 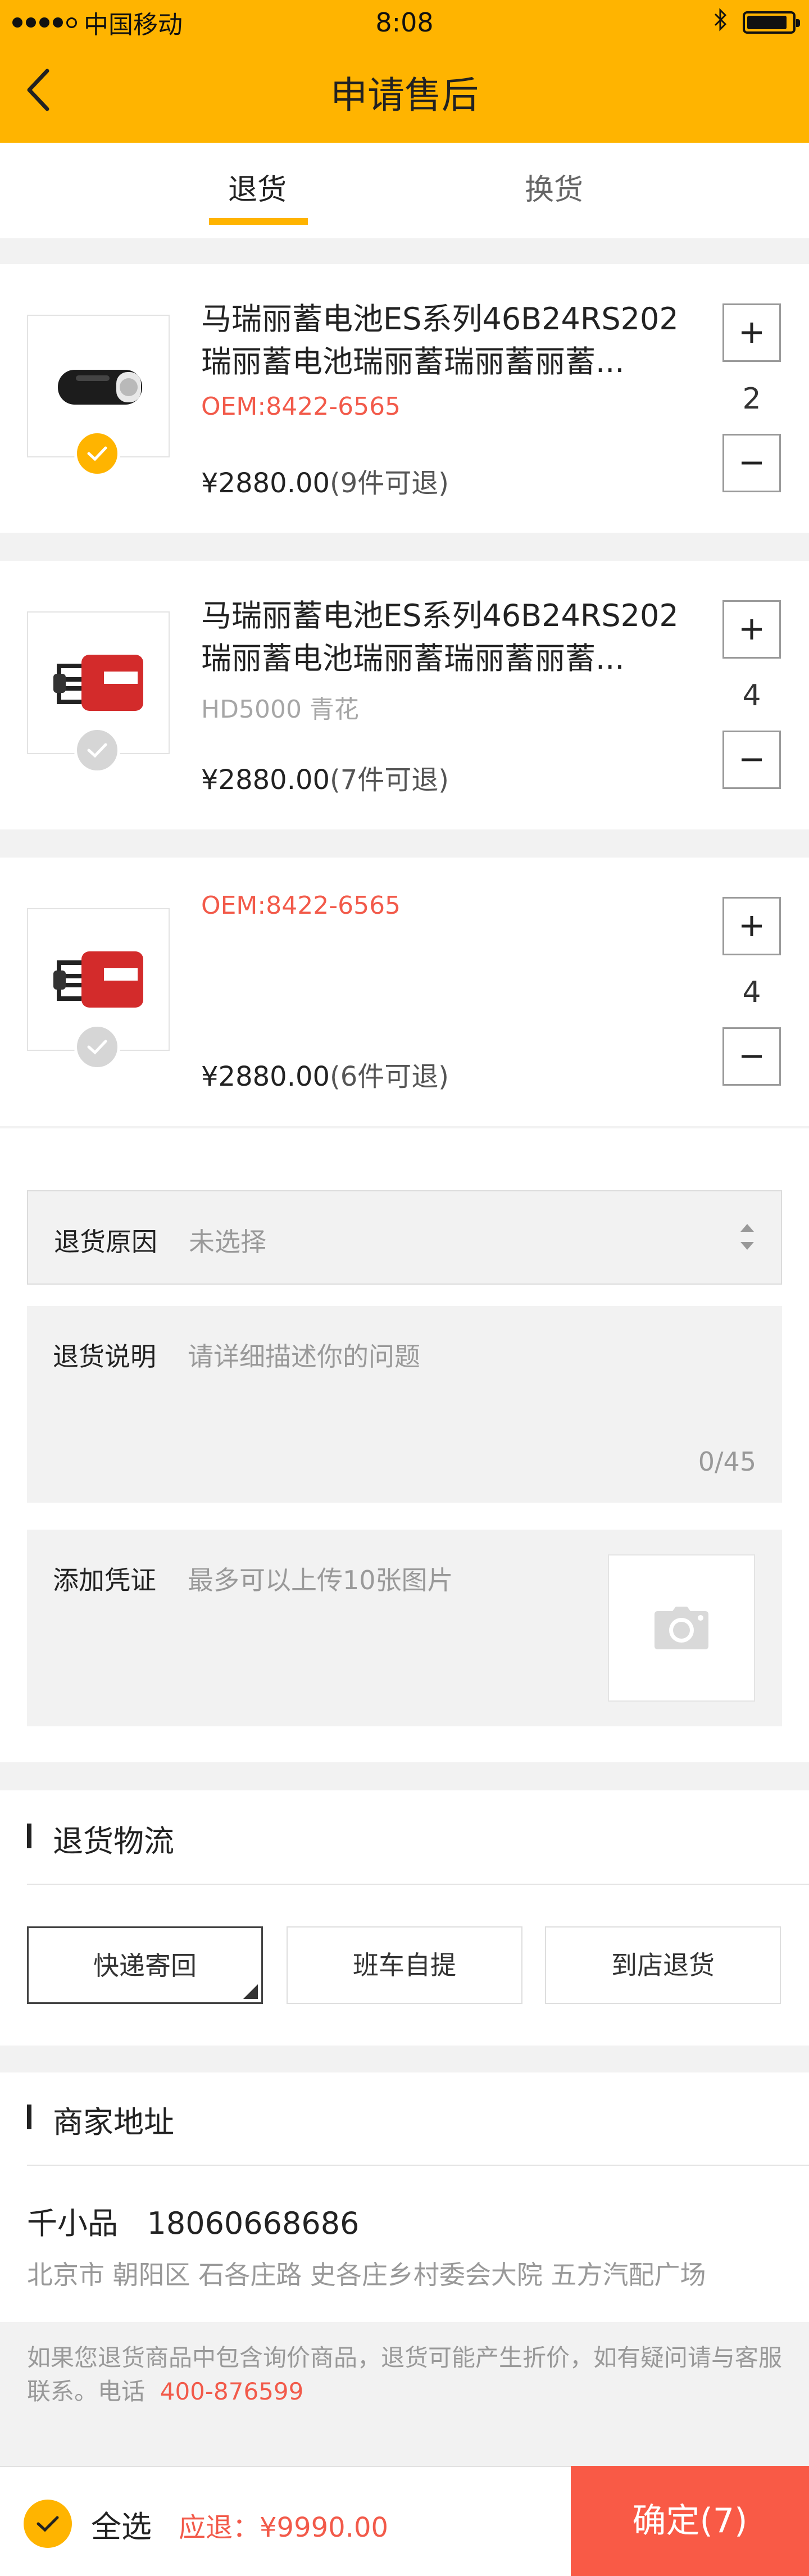 What do you see at coordinates (227, 1242) in the screenshot?
I see `reason-value: 未选择` at bounding box center [227, 1242].